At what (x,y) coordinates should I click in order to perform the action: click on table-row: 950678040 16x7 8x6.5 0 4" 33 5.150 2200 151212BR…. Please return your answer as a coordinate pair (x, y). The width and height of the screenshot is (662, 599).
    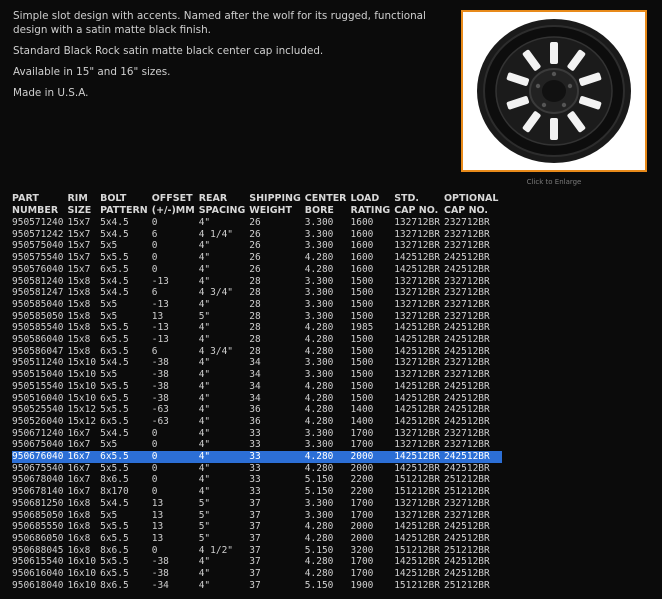
    Looking at the image, I should click on (257, 480).